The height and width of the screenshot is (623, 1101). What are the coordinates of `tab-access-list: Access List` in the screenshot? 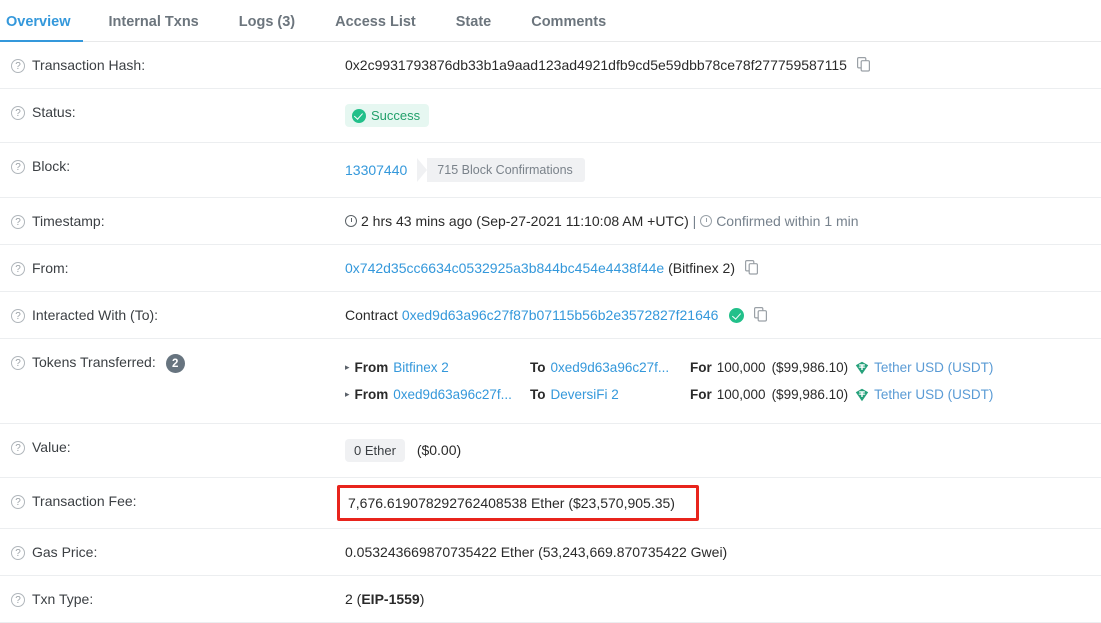 It's located at (375, 27).